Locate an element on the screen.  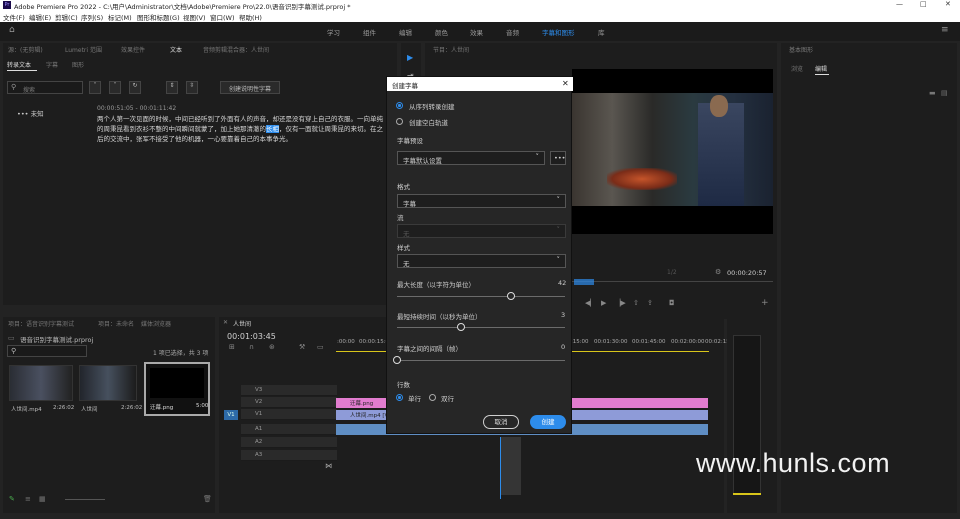
menu-clip: 剪辑(C) is located at coordinates (66, 17).